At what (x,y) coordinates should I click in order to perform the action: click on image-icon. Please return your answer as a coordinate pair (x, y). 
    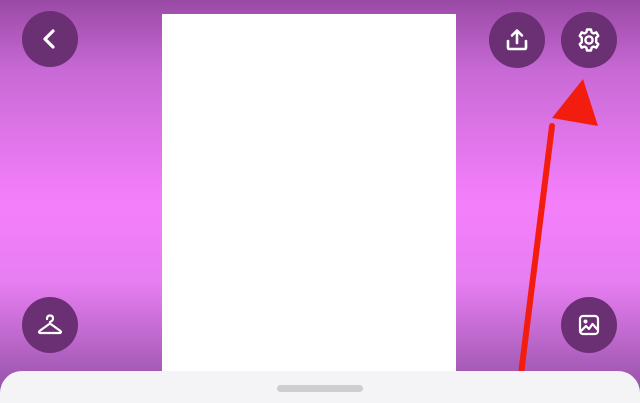
    Looking at the image, I should click on (589, 325).